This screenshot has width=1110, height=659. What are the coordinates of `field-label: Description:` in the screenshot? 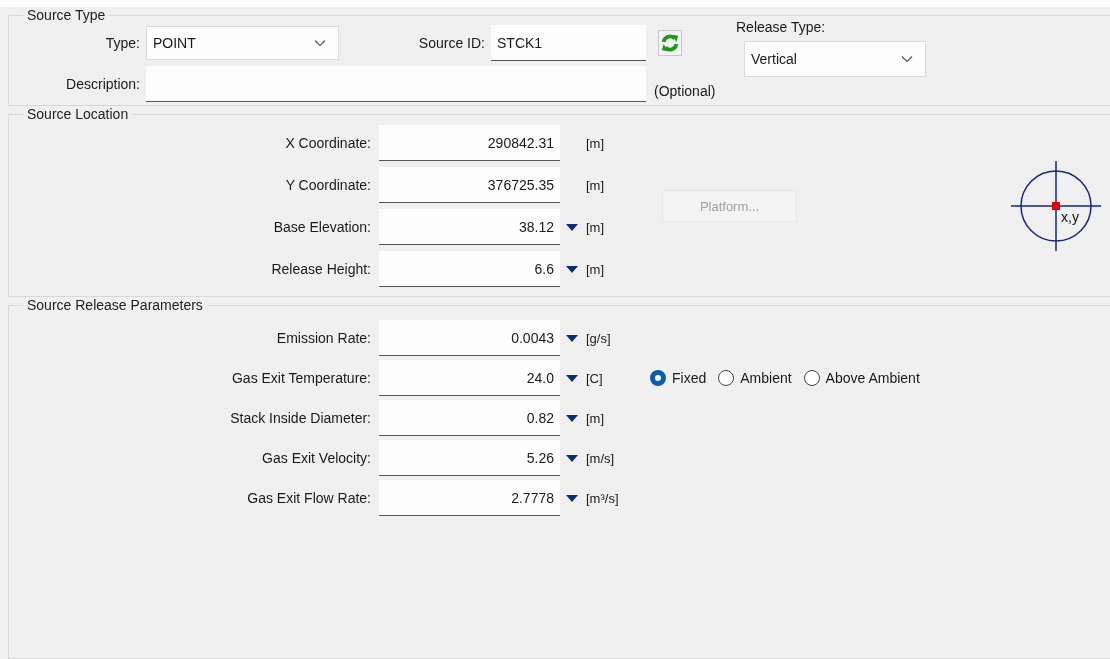 It's located at (103, 84).